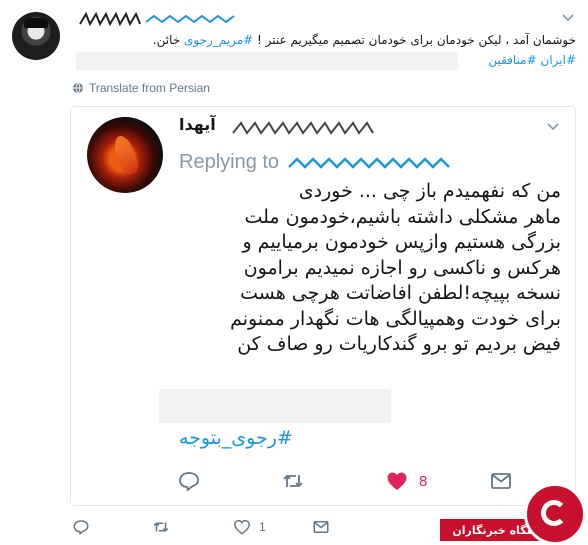 Image resolution: width=588 pixels, height=545 pixels. Describe the element at coordinates (149, 88) in the screenshot. I see `translate-label: Translate from Persian` at that location.